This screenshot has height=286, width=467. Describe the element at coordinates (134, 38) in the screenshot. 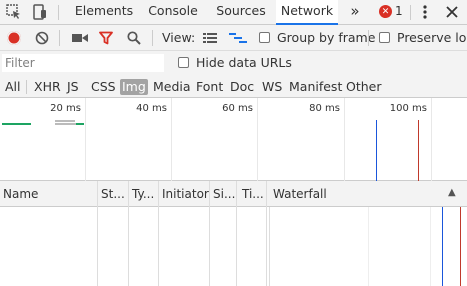

I see `search-icon` at that location.